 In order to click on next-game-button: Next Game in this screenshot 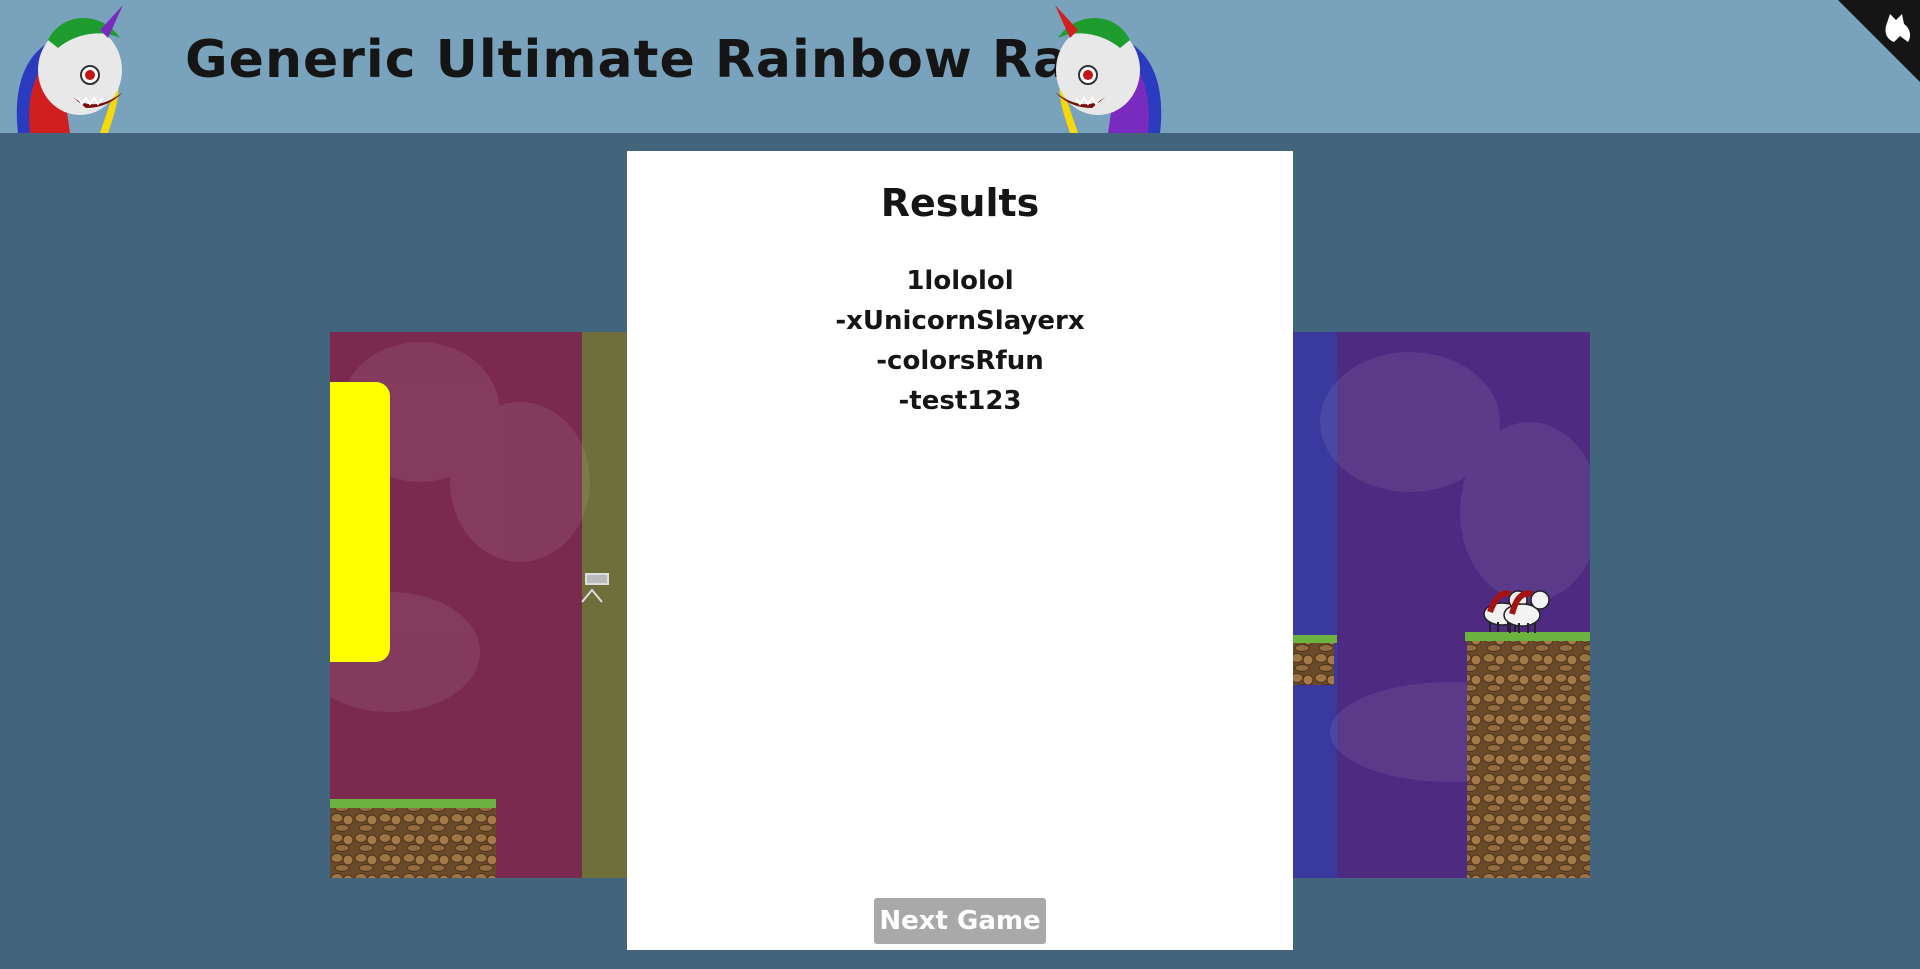, I will do `click(960, 921)`.